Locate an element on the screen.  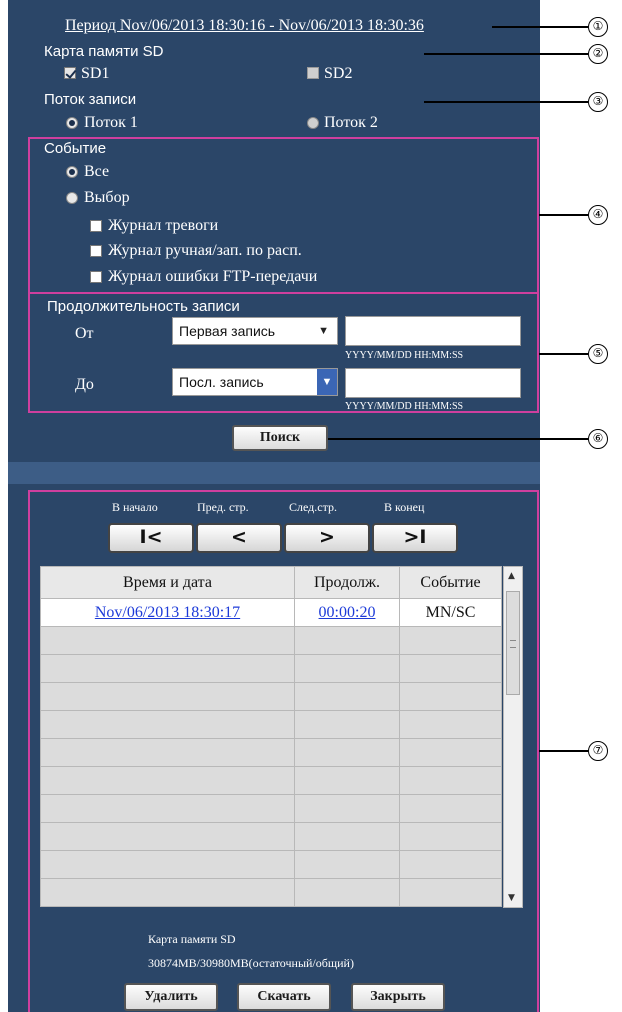
grip-icon is located at coordinates (513, 644).